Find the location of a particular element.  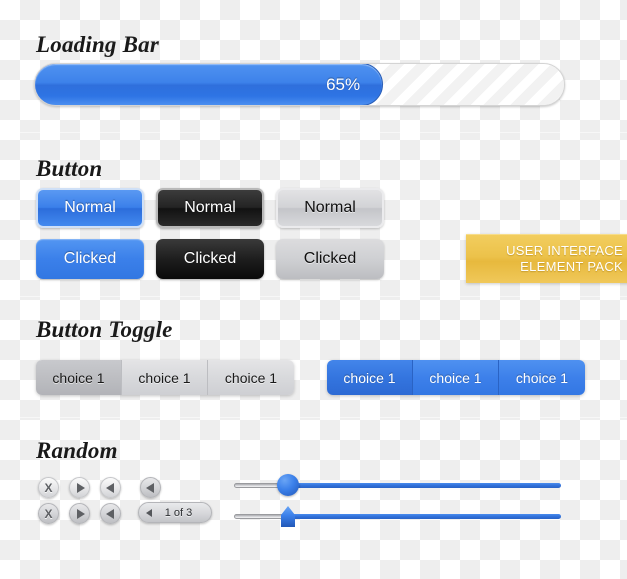

close-button-light: X is located at coordinates (48, 487).